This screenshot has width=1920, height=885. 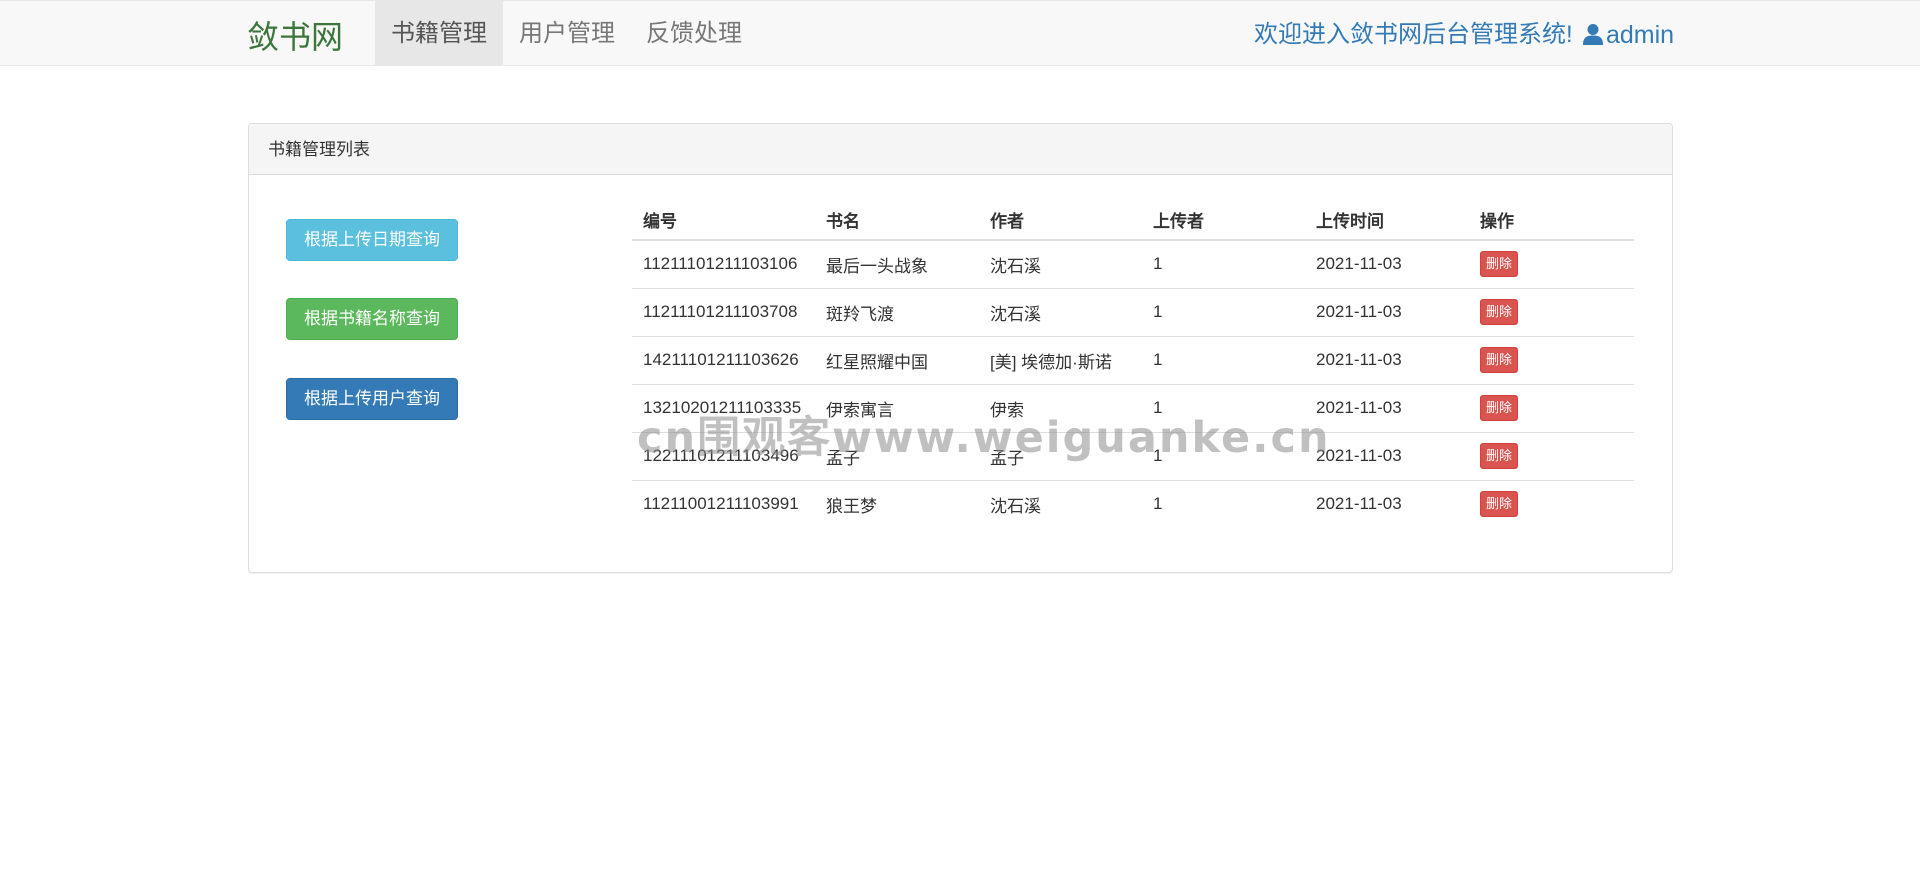 I want to click on user-icon, so click(x=1593, y=34).